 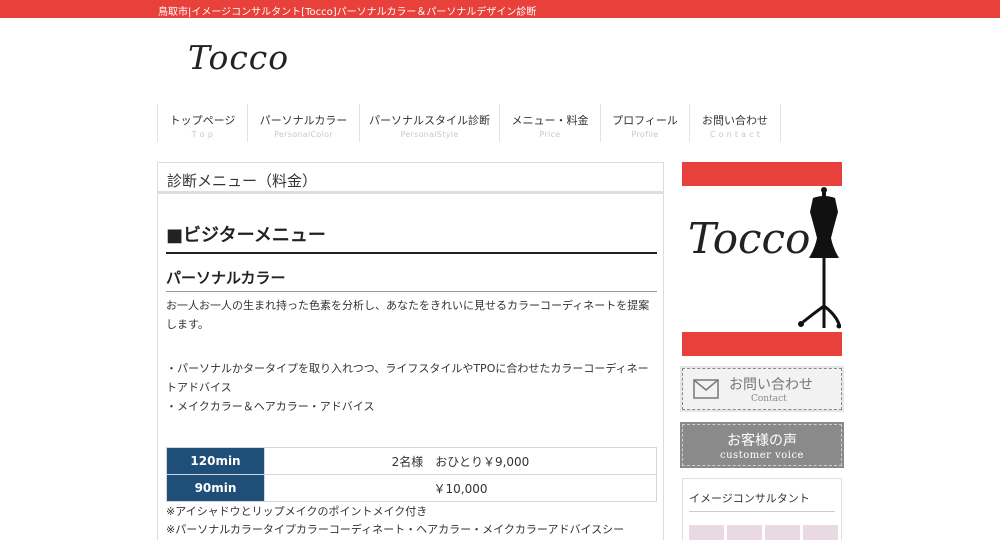 I want to click on bullet-item: ・メイクカラー＆ヘアカラー・アドバイス, so click(x=270, y=406).